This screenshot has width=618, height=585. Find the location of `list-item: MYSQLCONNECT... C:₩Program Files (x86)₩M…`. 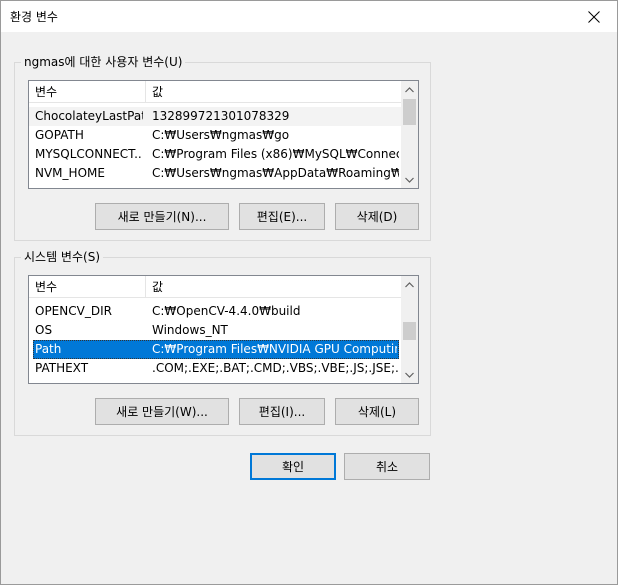

list-item: MYSQLCONNECT... C:₩Program Files (x86)₩M… is located at coordinates (216, 154).